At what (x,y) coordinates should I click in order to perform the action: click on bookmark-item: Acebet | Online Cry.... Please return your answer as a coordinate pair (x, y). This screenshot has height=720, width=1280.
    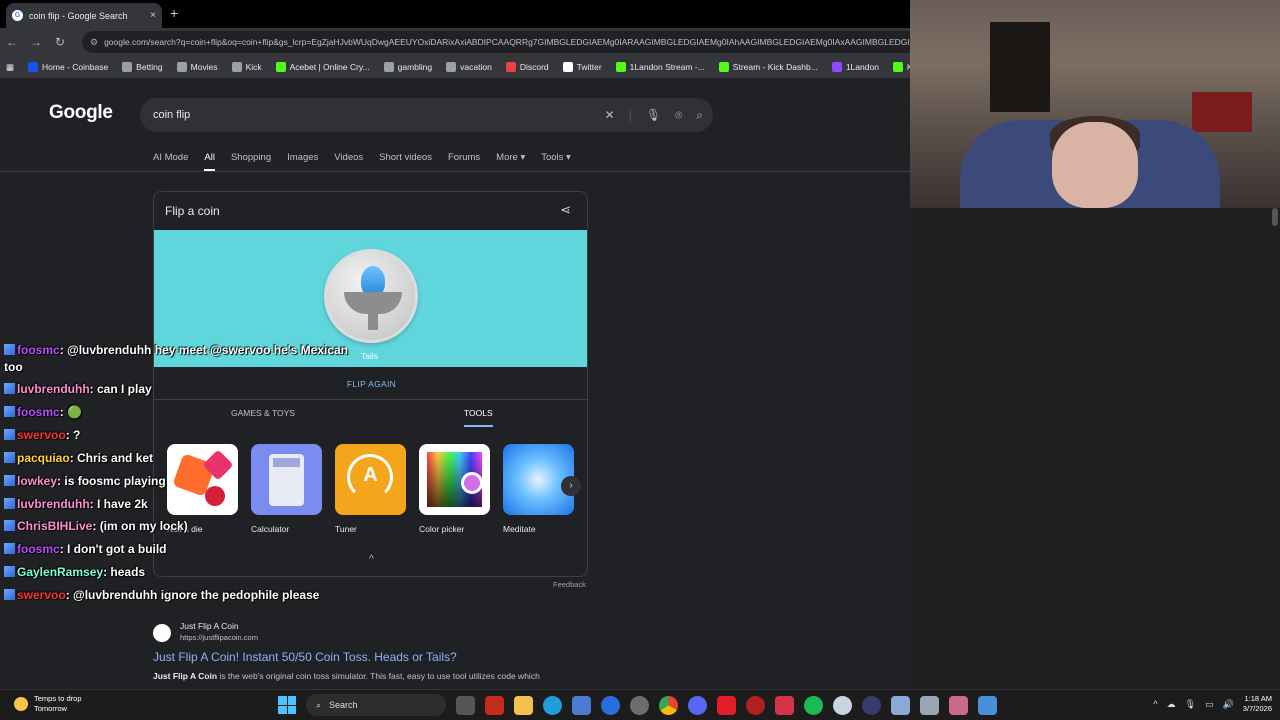
    Looking at the image, I should click on (322, 67).